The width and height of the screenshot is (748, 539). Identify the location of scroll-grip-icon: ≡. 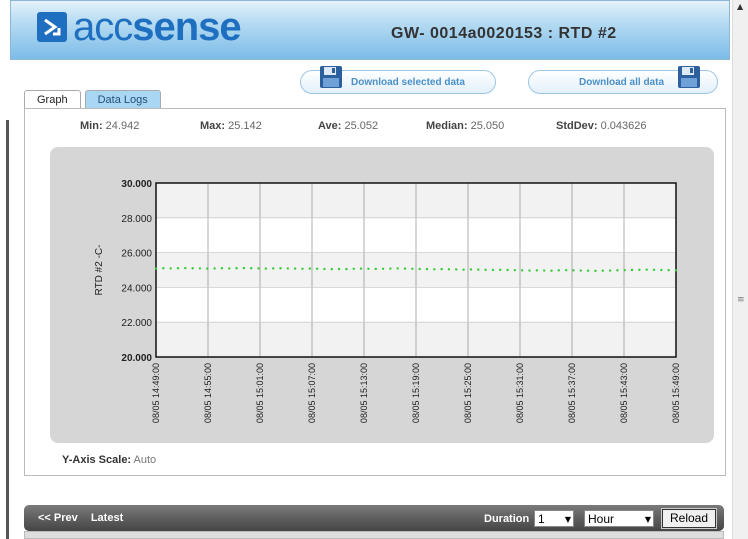
(741, 300).